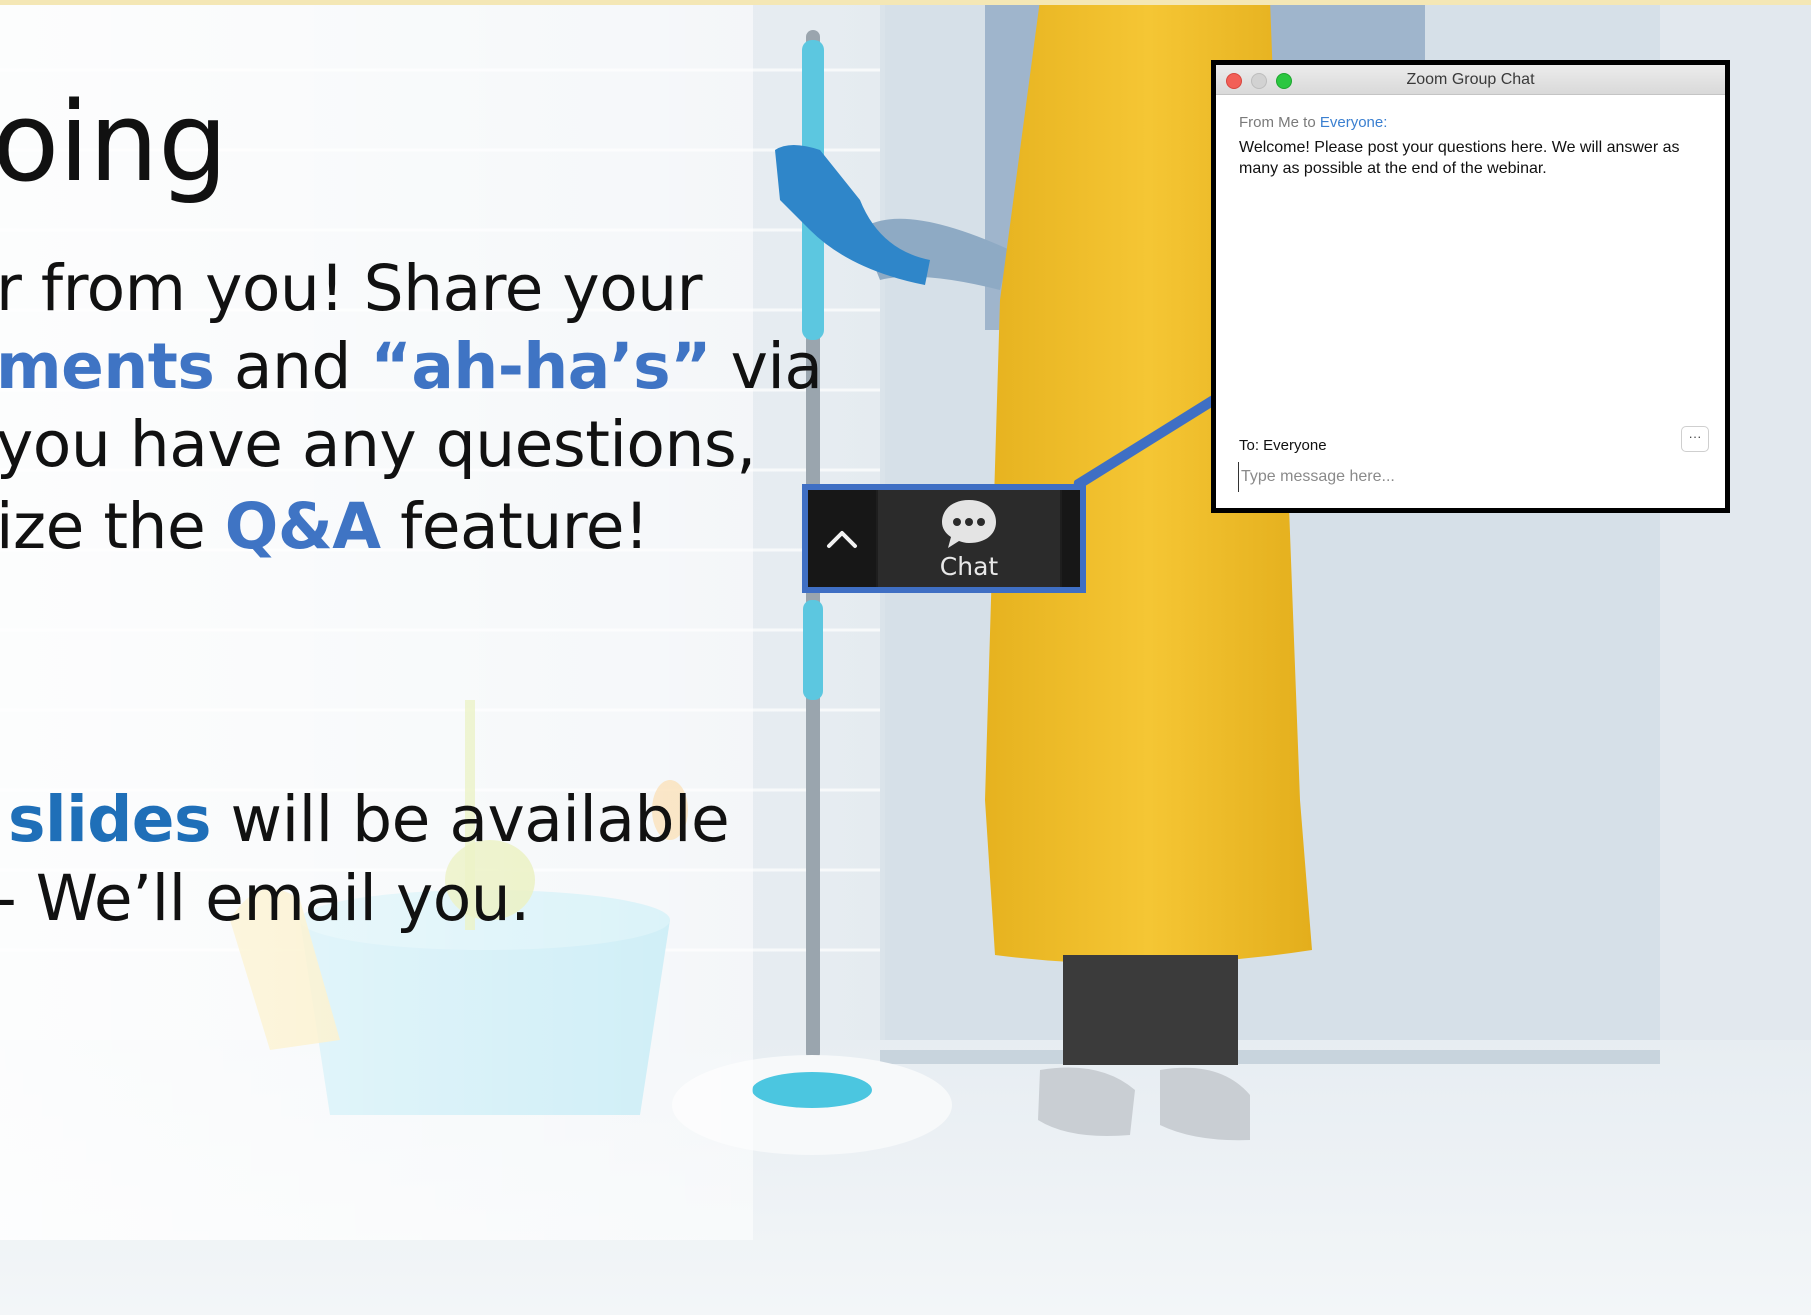  I want to click on para1-line3: you have any questions,, so click(378, 444).